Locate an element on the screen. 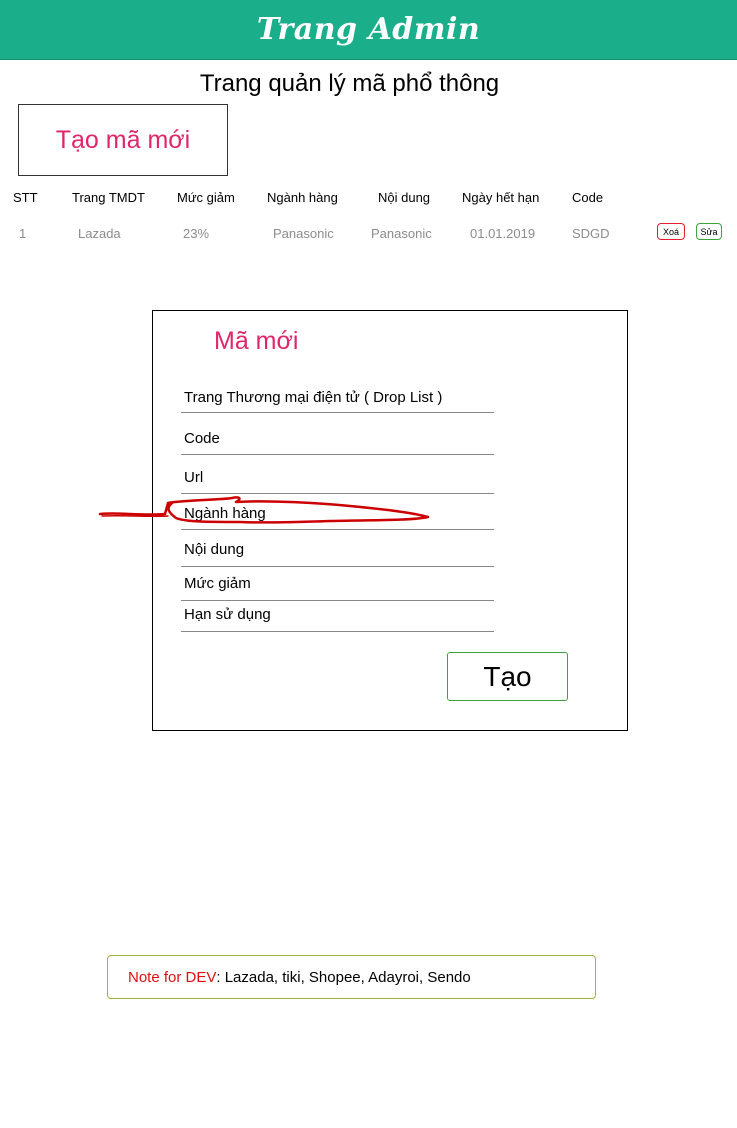  url-field: Url is located at coordinates (337, 481).